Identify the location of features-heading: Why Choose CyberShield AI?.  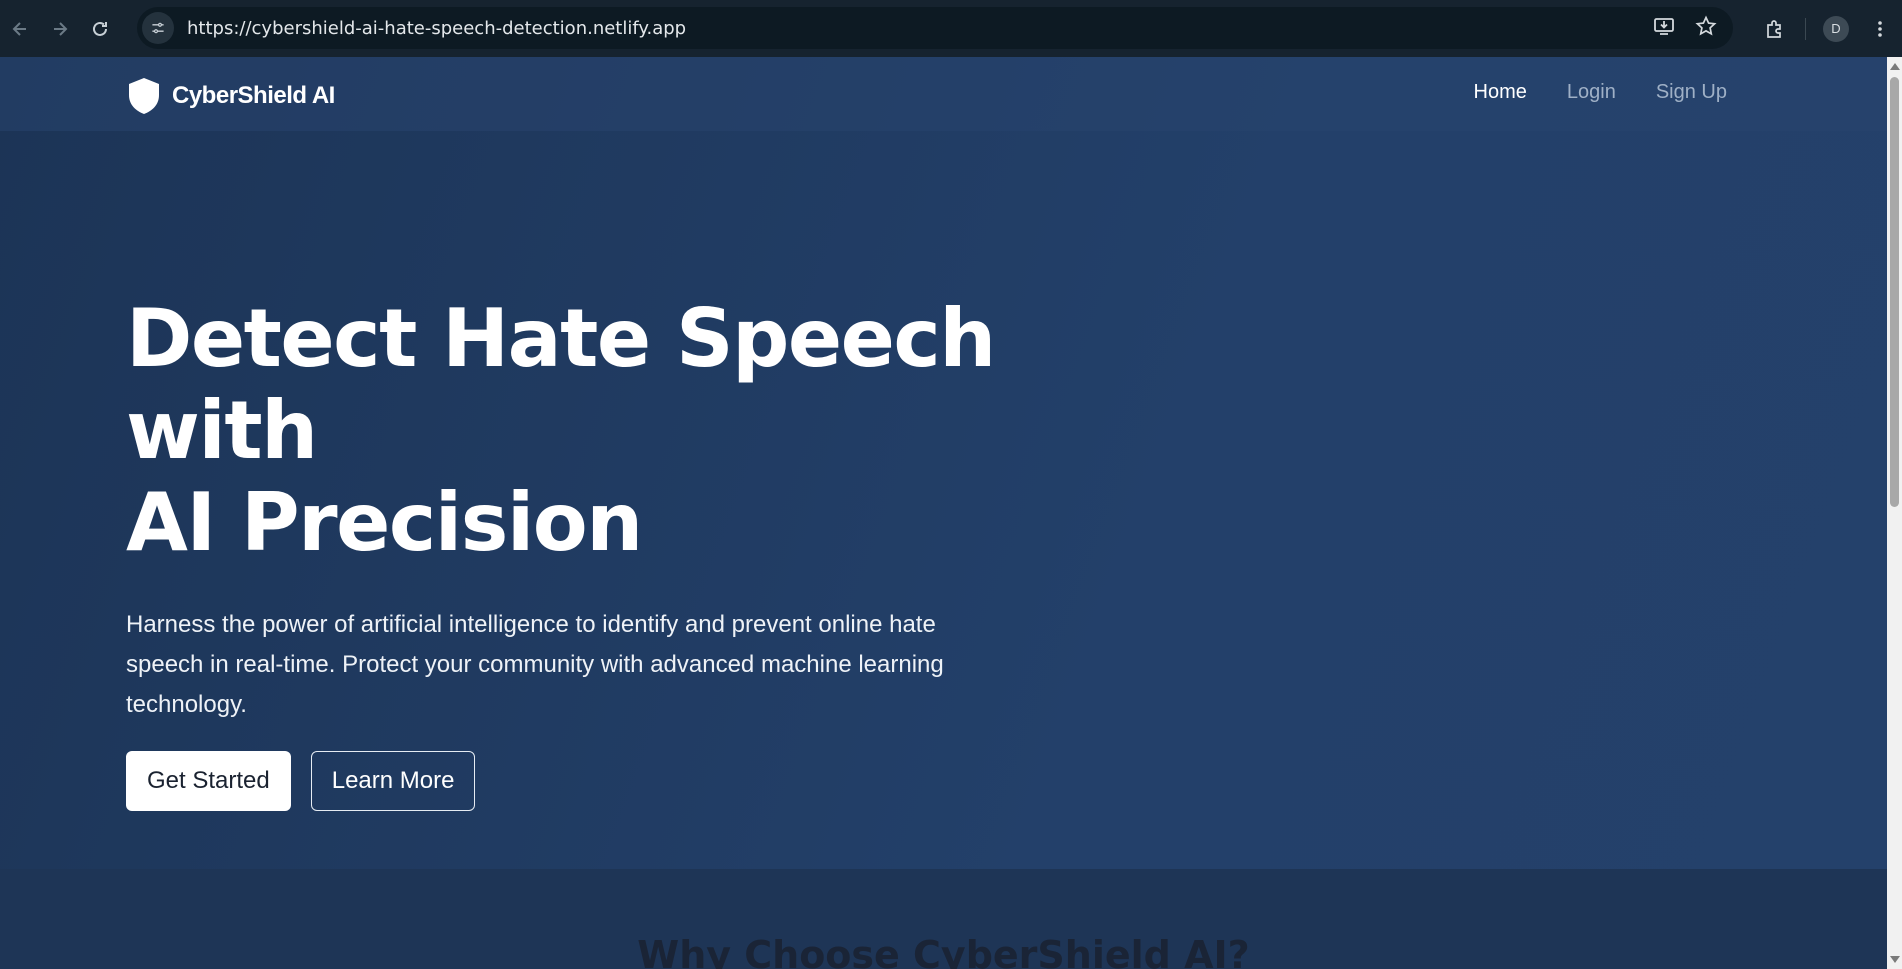
(943, 951).